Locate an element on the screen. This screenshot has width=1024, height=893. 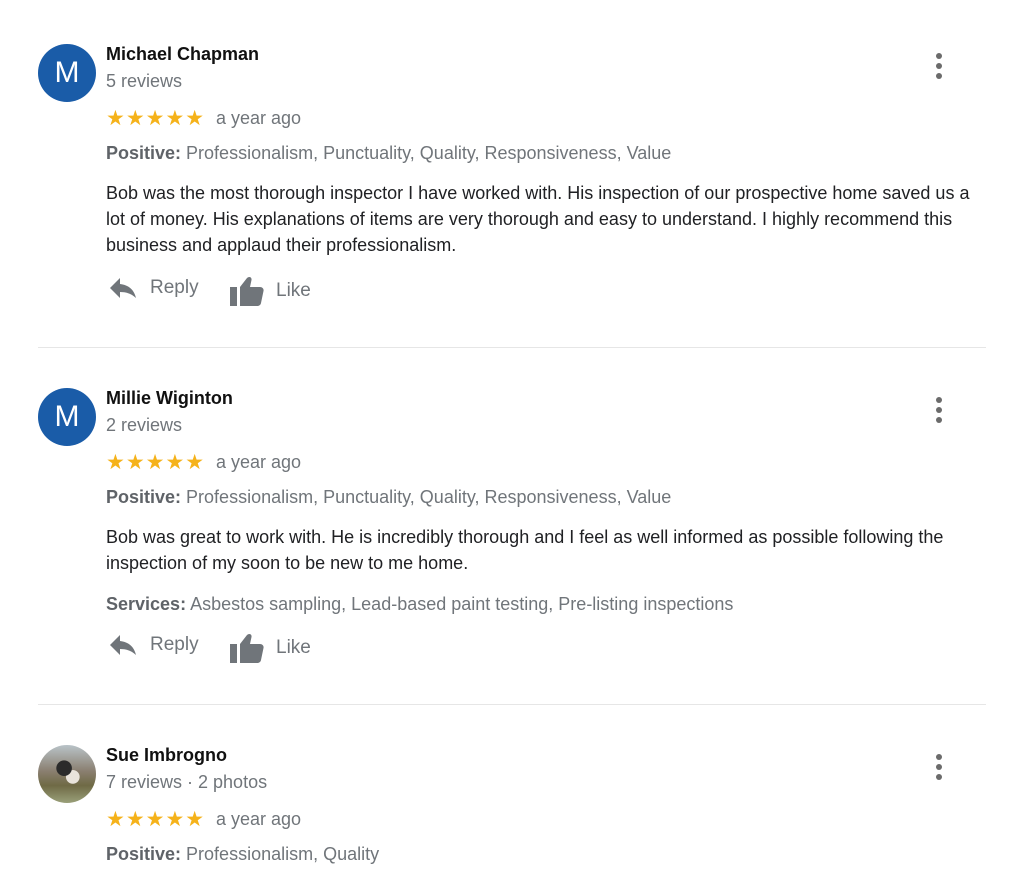
reviewer-meta: 2 reviews is located at coordinates (144, 425).